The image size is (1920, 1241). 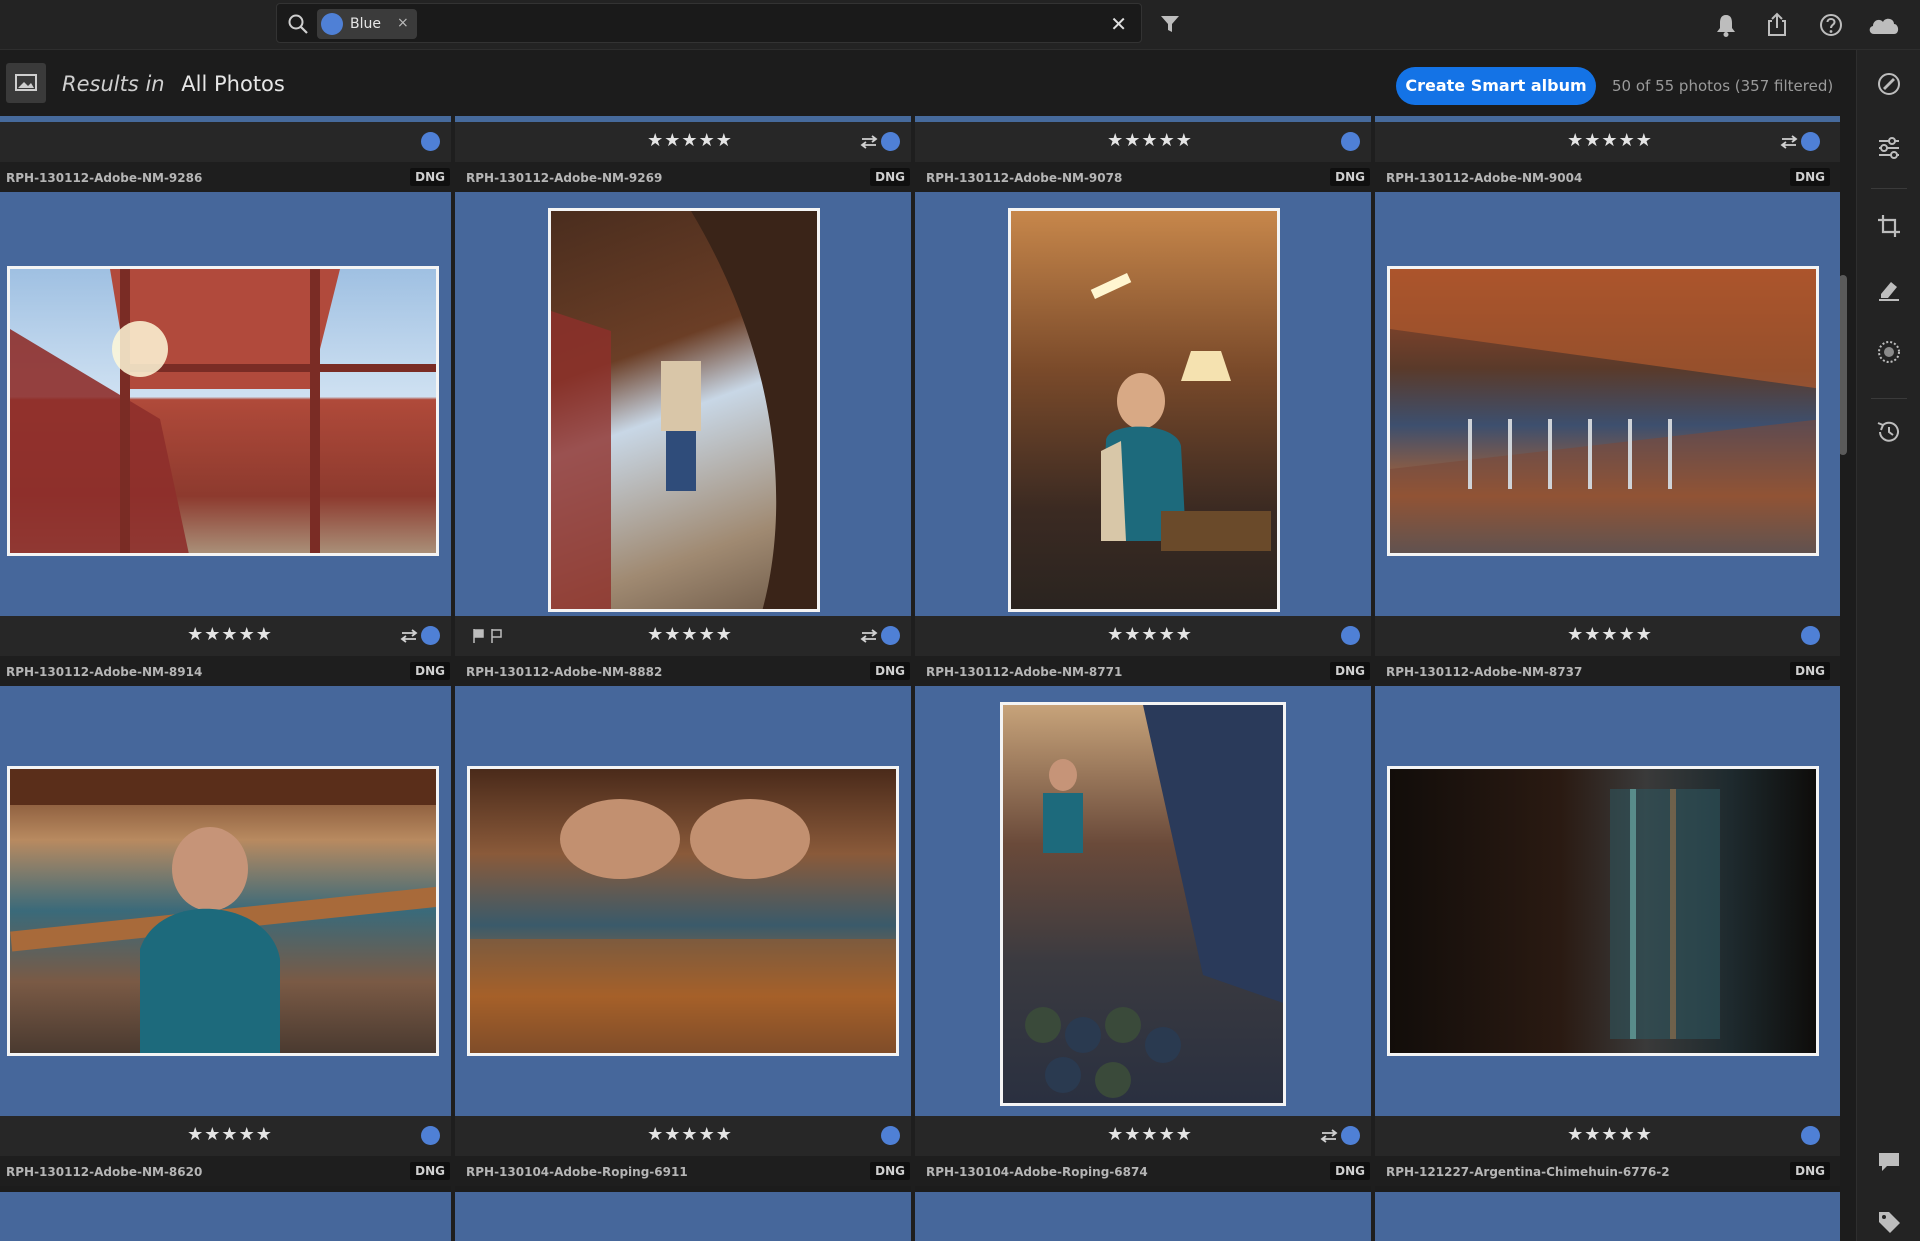 I want to click on photo-tile-meta: ★★★★★ RPH-130104-Adobe-Roping-6874 DNG, so click(x=1150, y=1154).